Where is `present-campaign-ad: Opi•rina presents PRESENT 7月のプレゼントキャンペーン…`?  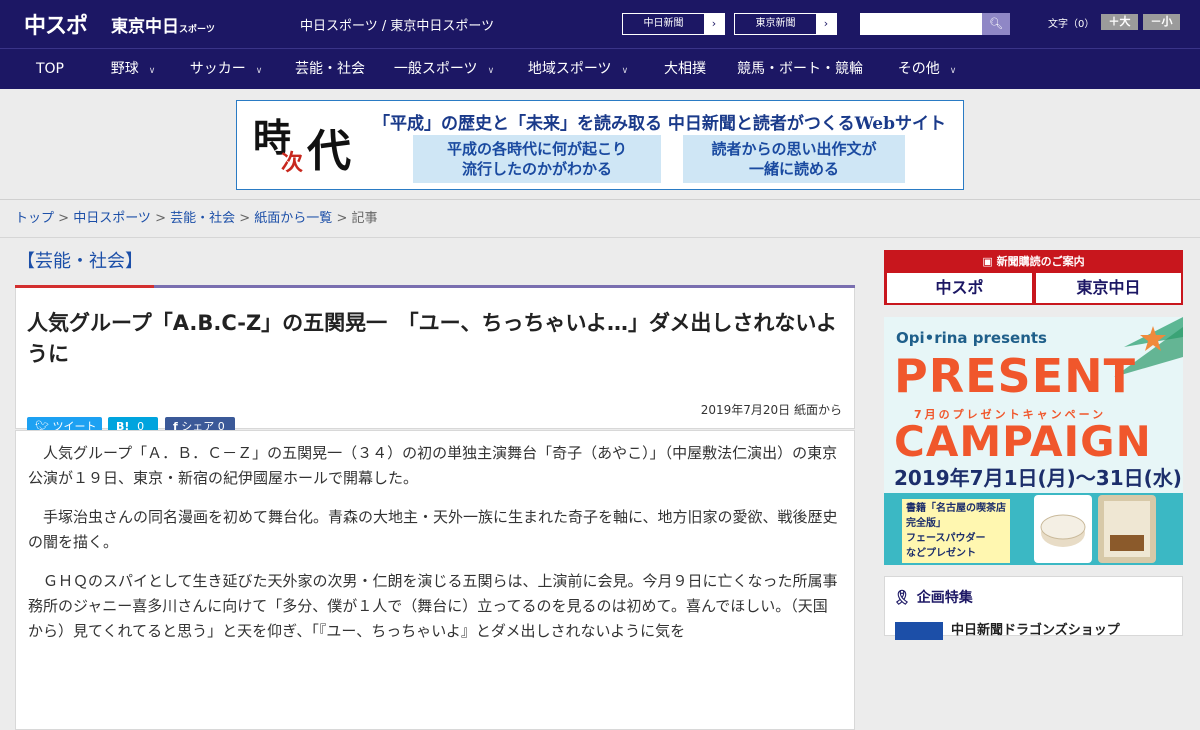
present-campaign-ad: Opi•rina presents PRESENT 7月のプレゼントキャンペーン… is located at coordinates (1033, 441).